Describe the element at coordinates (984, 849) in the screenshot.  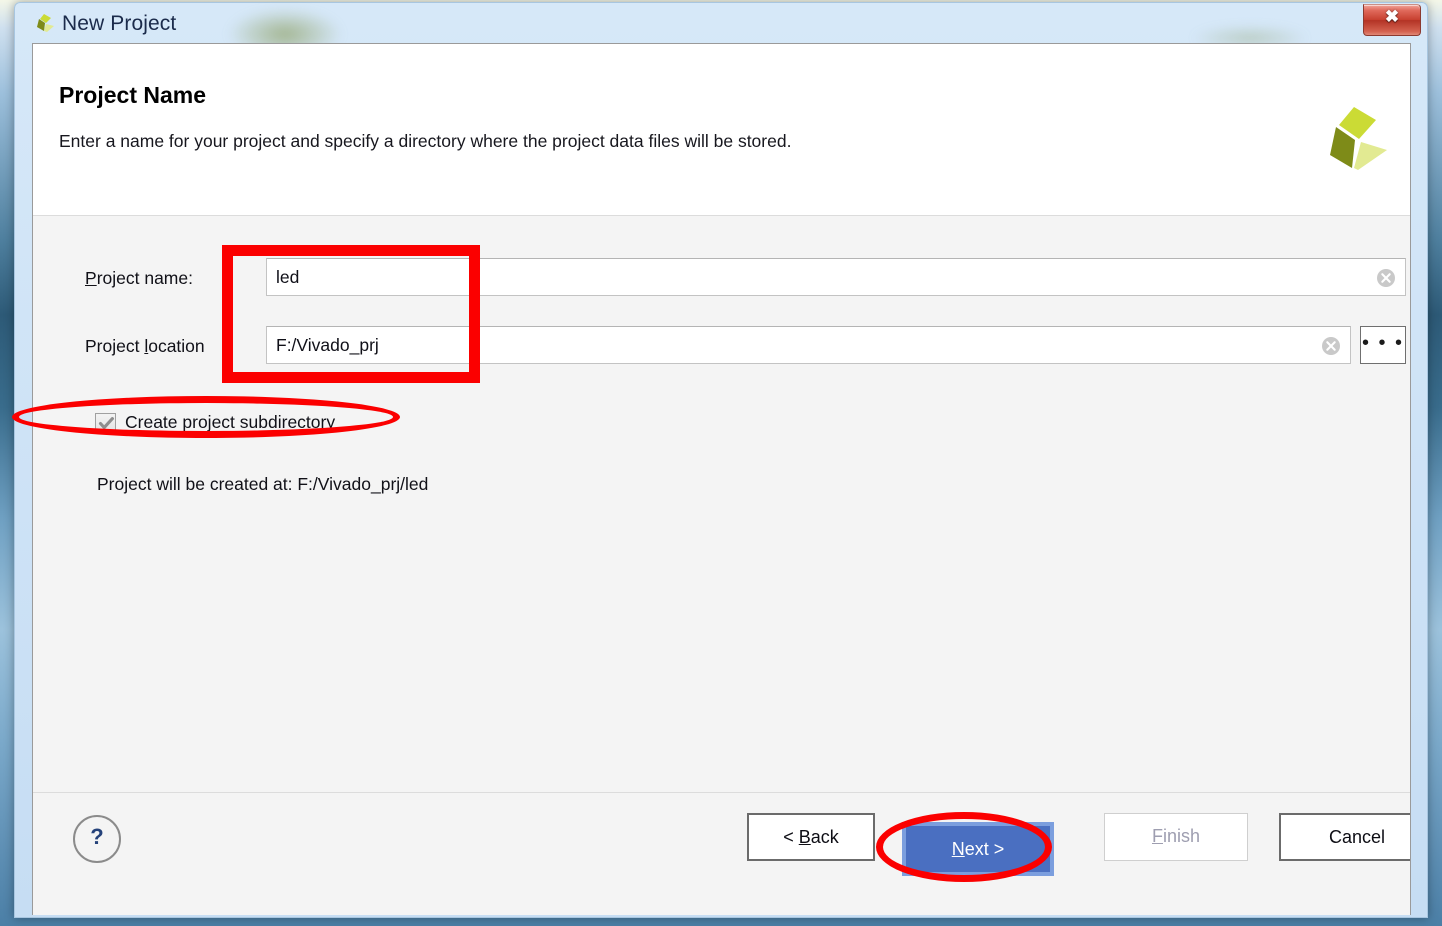
I see `next-button-rest: ext >` at that location.